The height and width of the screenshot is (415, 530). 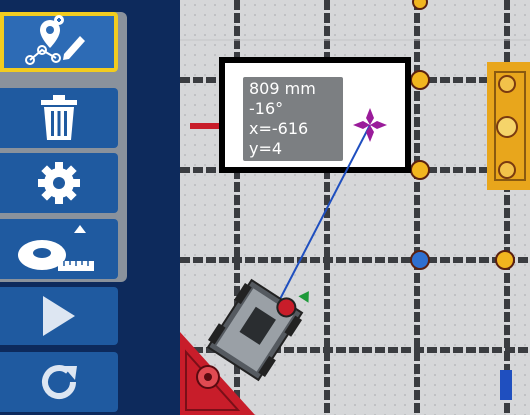 What do you see at coordinates (282, 88) in the screenshot?
I see `distance-value: 809 mm` at bounding box center [282, 88].